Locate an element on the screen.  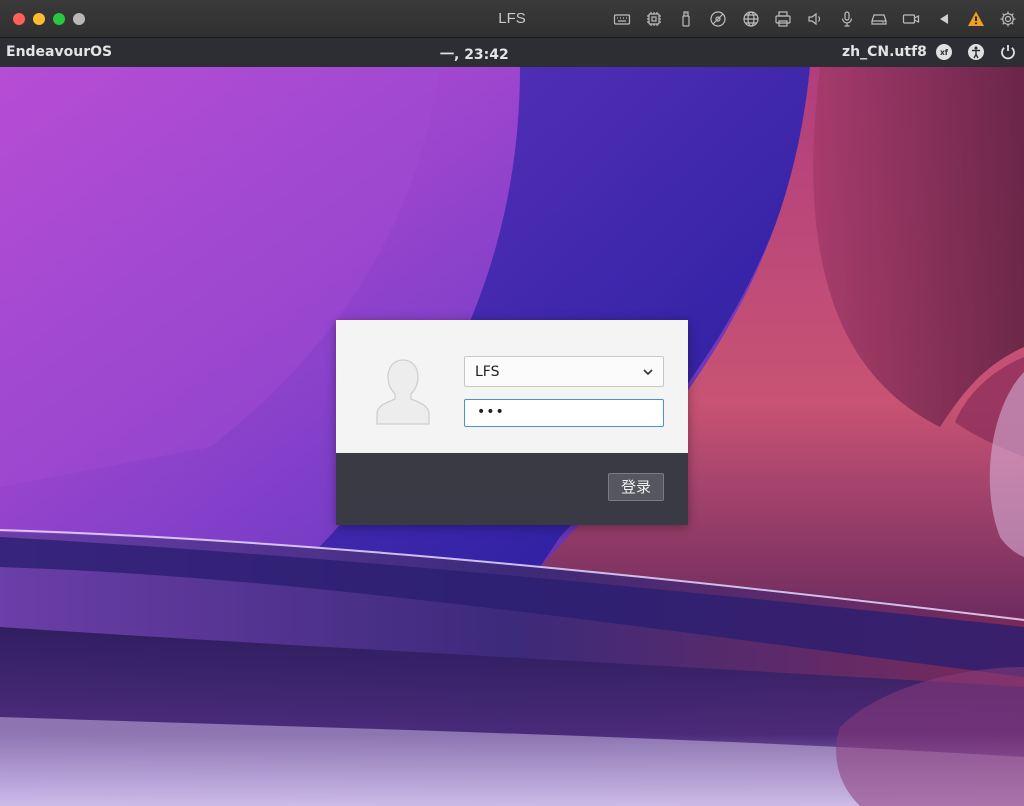
disc-icon is located at coordinates (718, 19).